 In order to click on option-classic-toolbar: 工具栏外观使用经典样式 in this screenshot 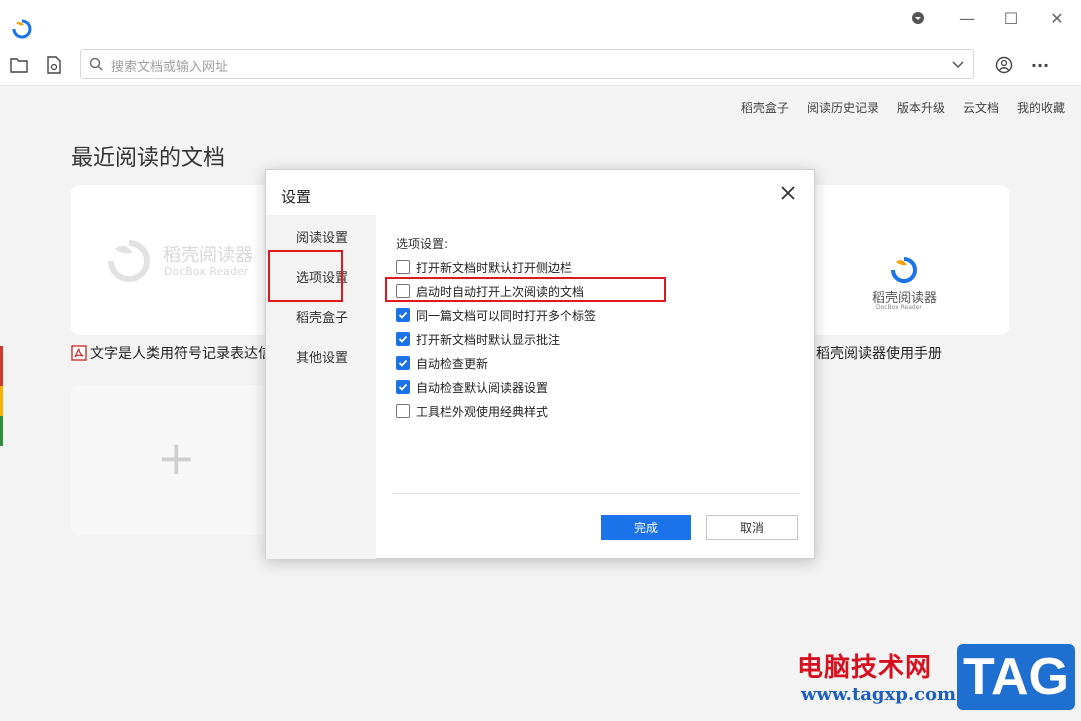, I will do `click(472, 411)`.